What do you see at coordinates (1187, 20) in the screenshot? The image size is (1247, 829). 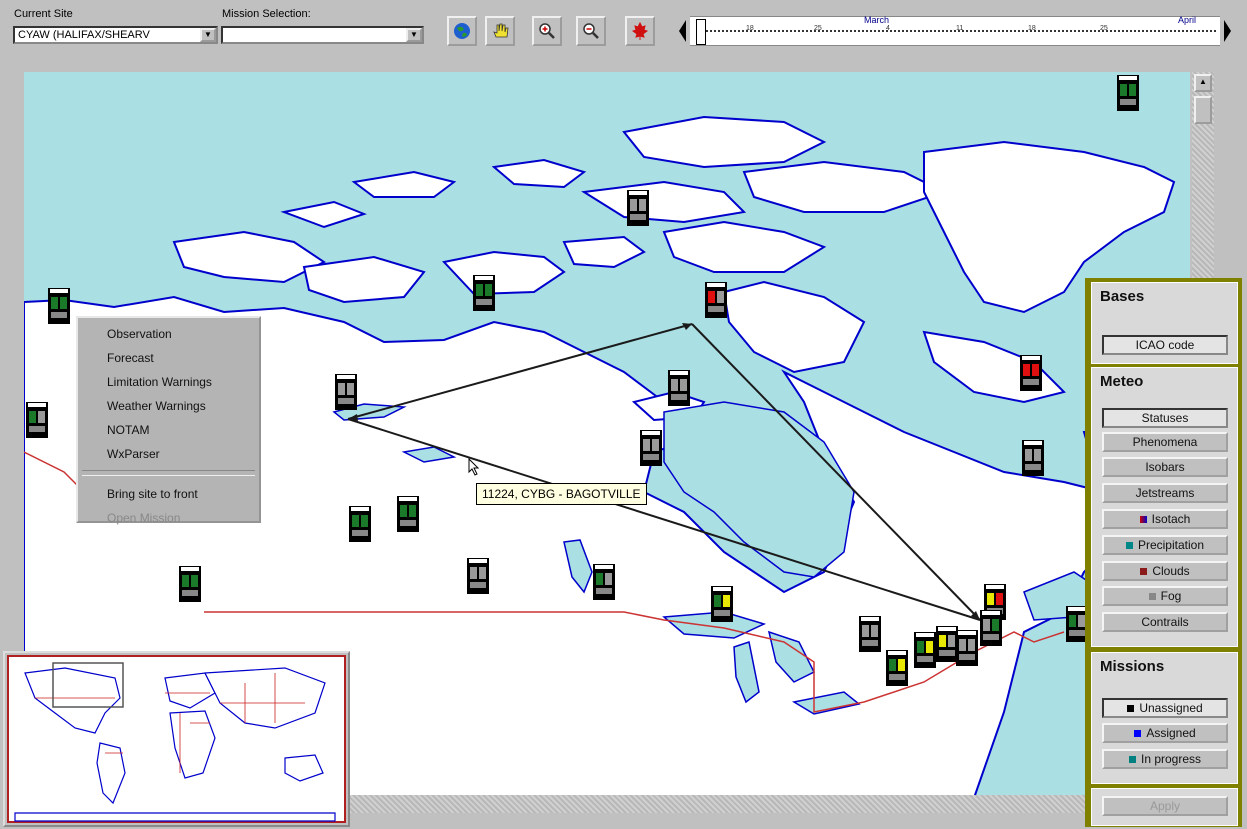 I see `timeline-month-april: April` at bounding box center [1187, 20].